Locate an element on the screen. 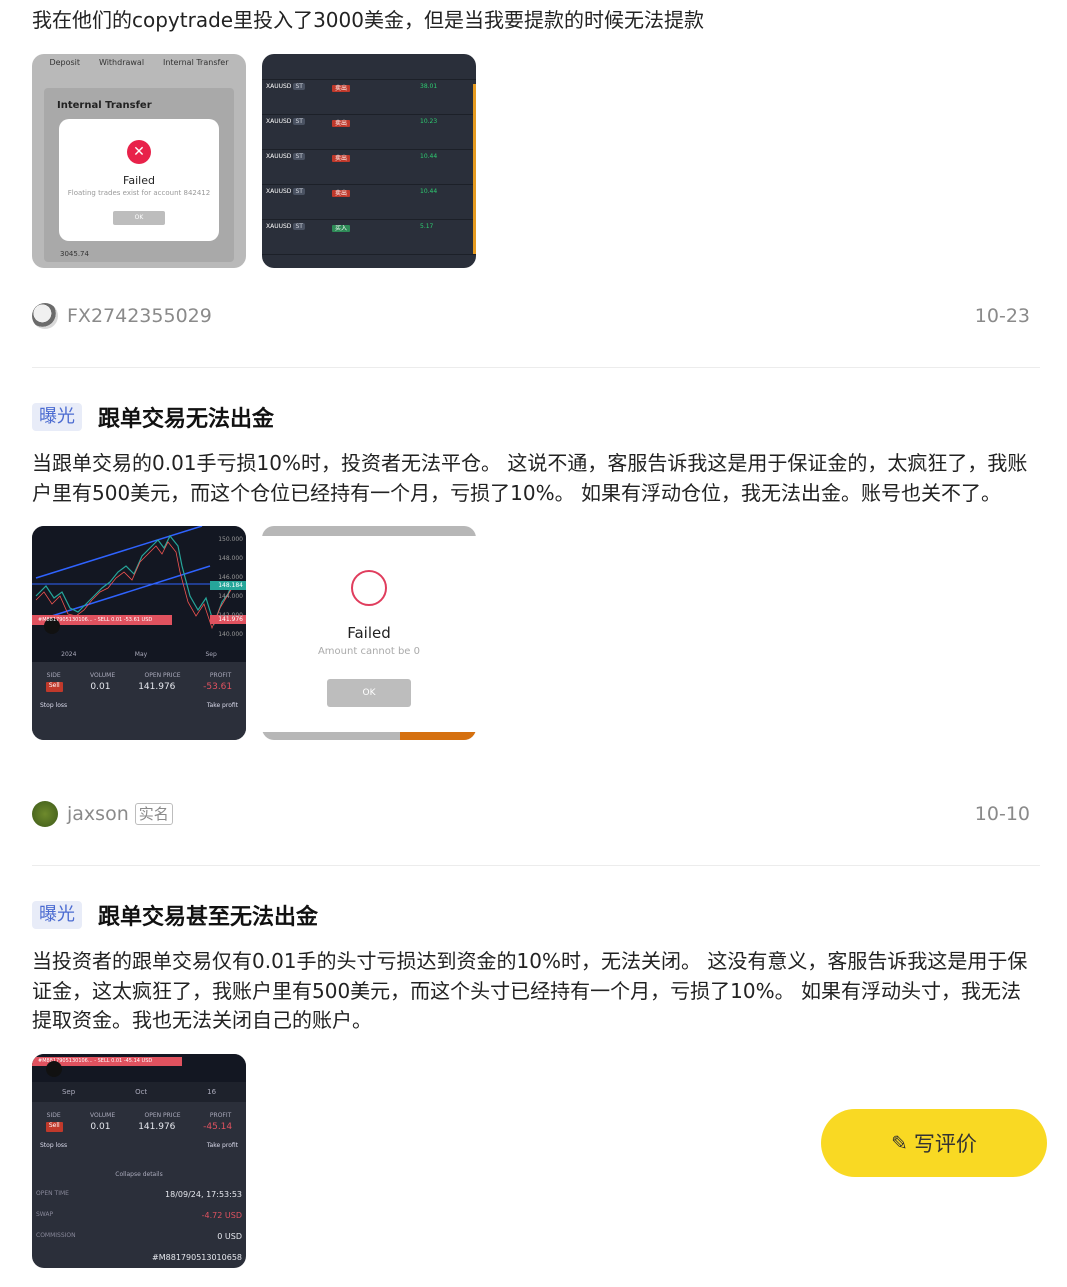  trade-row: XAUUSD ST 卖出 38.01 is located at coordinates (369, 97).